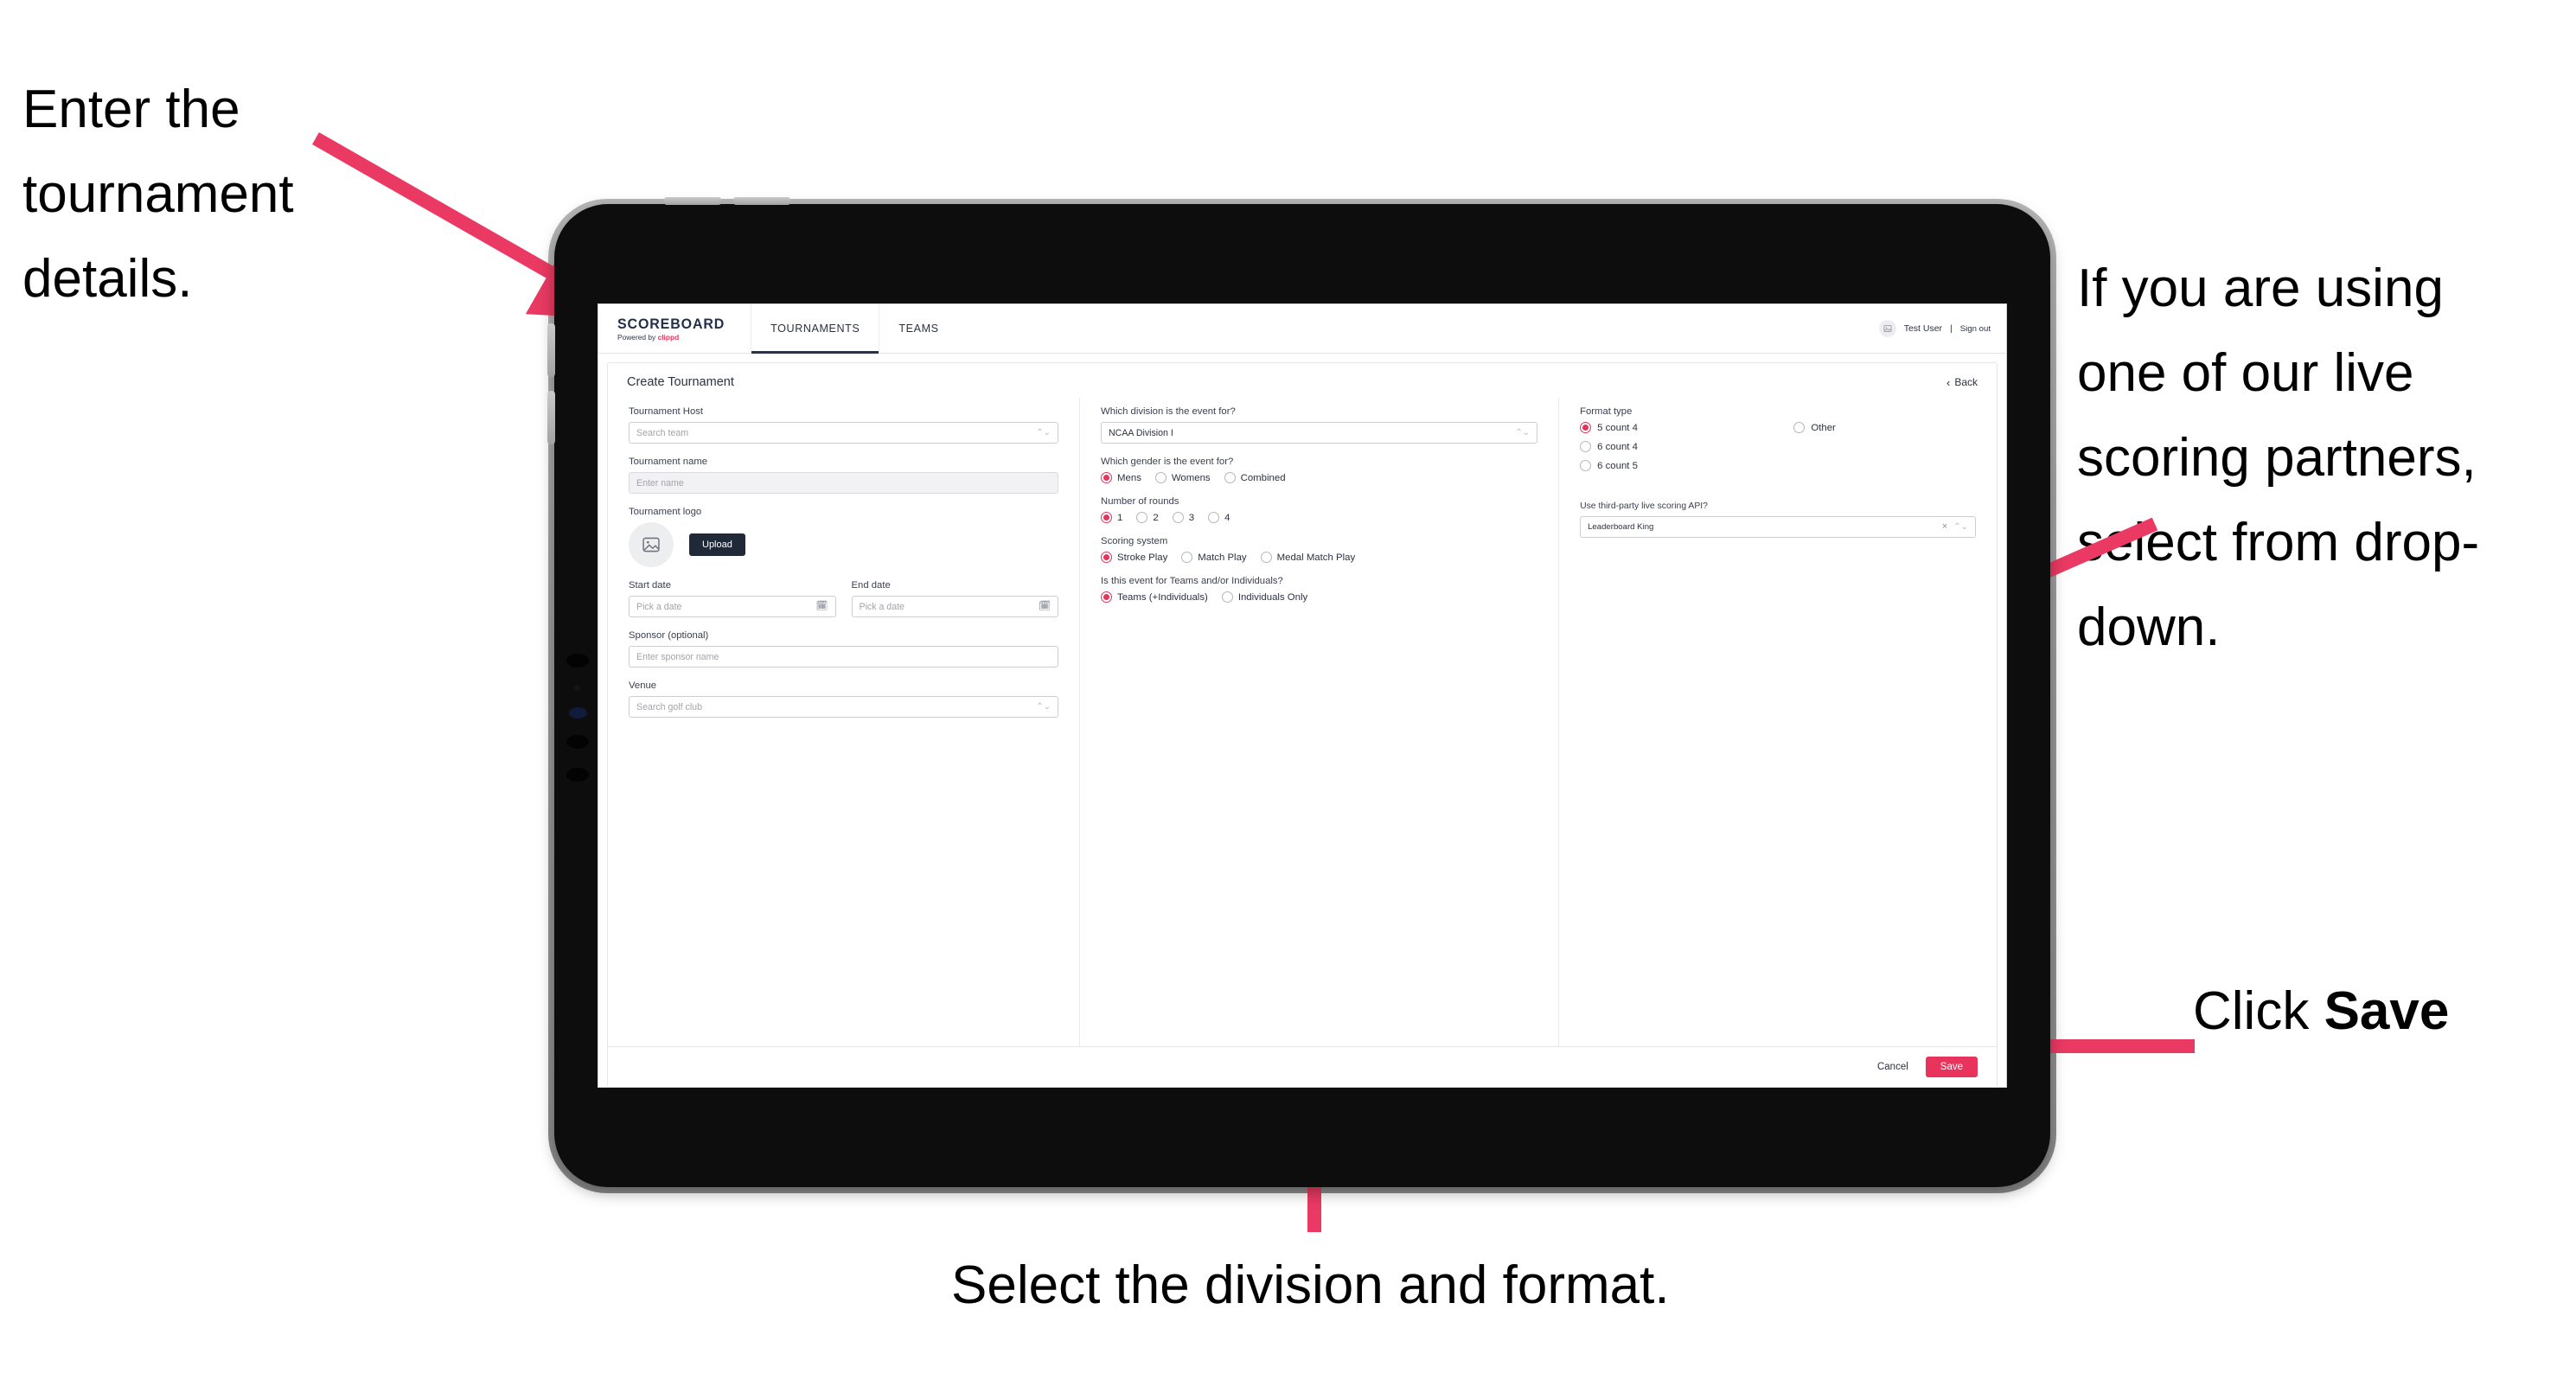 The width and height of the screenshot is (2576, 1386). What do you see at coordinates (1141, 432) in the screenshot?
I see `division-value: NCAA Division I` at bounding box center [1141, 432].